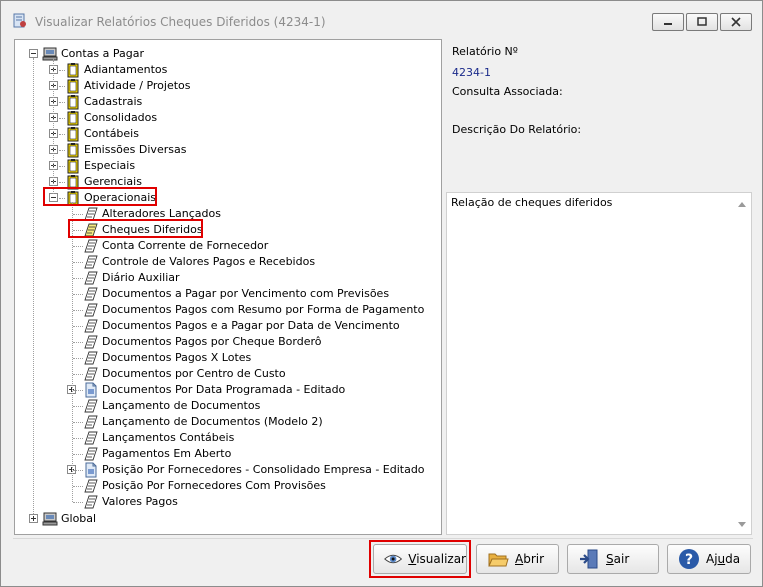 Image resolution: width=763 pixels, height=587 pixels. I want to click on tree-node-label: Adiantamentos, so click(126, 69).